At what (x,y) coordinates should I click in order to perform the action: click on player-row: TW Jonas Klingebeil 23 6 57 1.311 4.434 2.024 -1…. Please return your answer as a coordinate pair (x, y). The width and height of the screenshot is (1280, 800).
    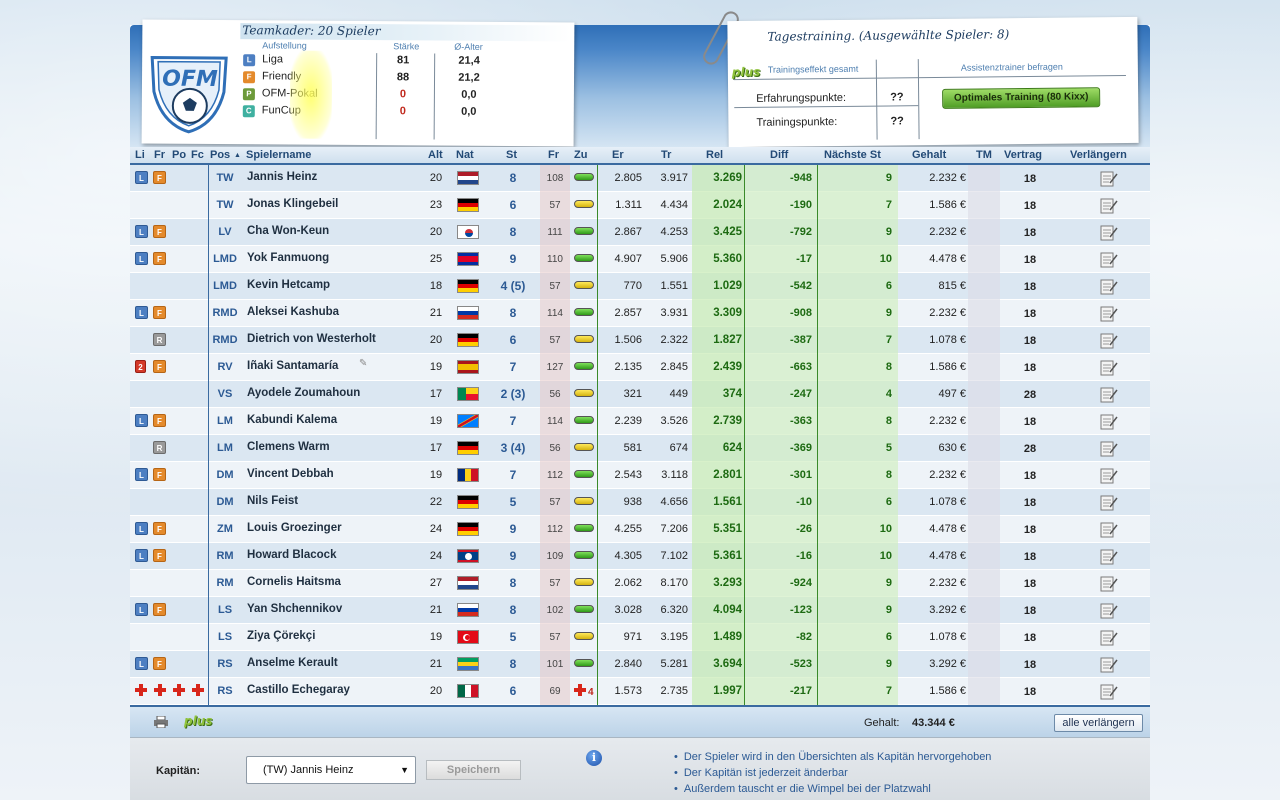
    Looking at the image, I should click on (640, 205).